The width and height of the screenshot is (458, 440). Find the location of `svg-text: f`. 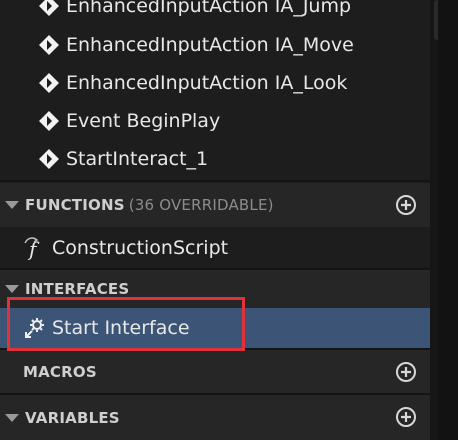

svg-text: f is located at coordinates (33, 249).